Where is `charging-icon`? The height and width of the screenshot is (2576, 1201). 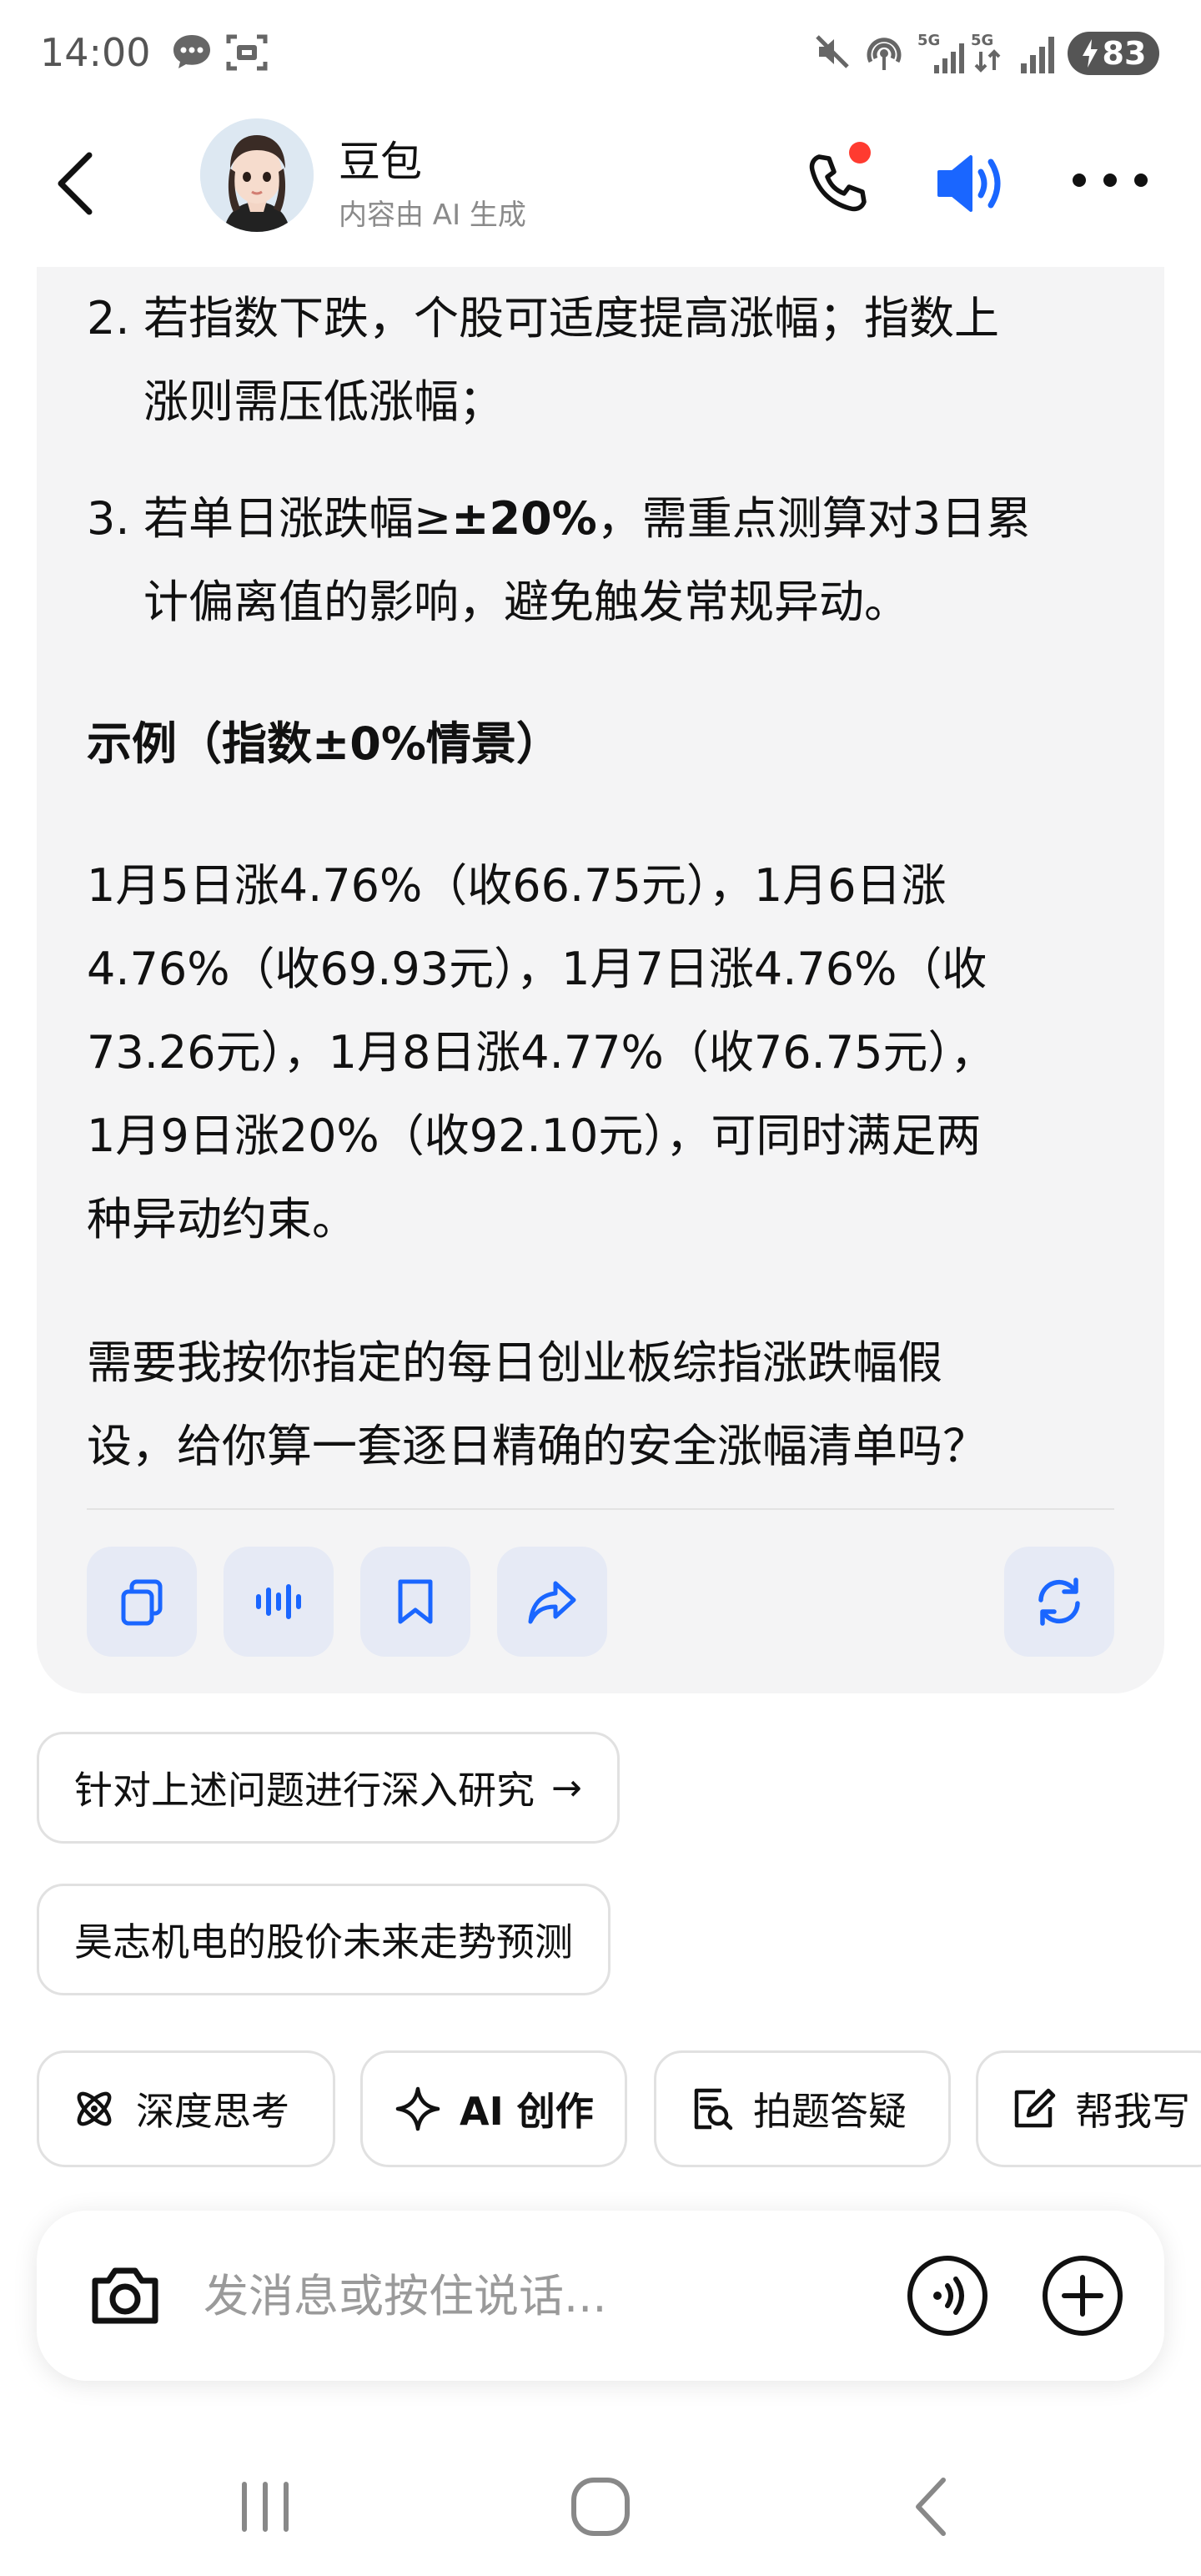 charging-icon is located at coordinates (1090, 53).